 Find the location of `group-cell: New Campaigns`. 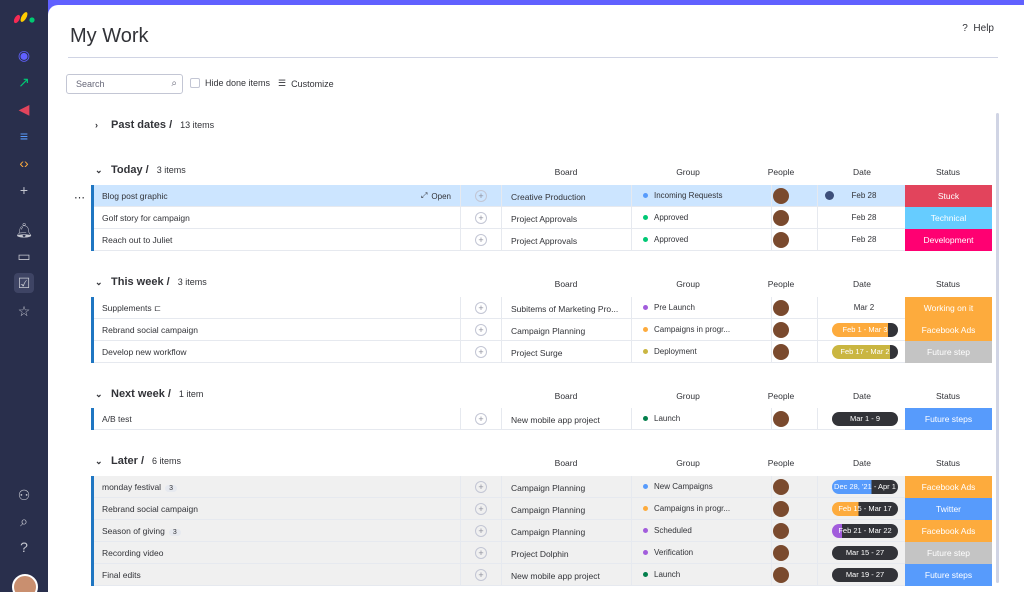

group-cell: New Campaigns is located at coordinates (678, 486).